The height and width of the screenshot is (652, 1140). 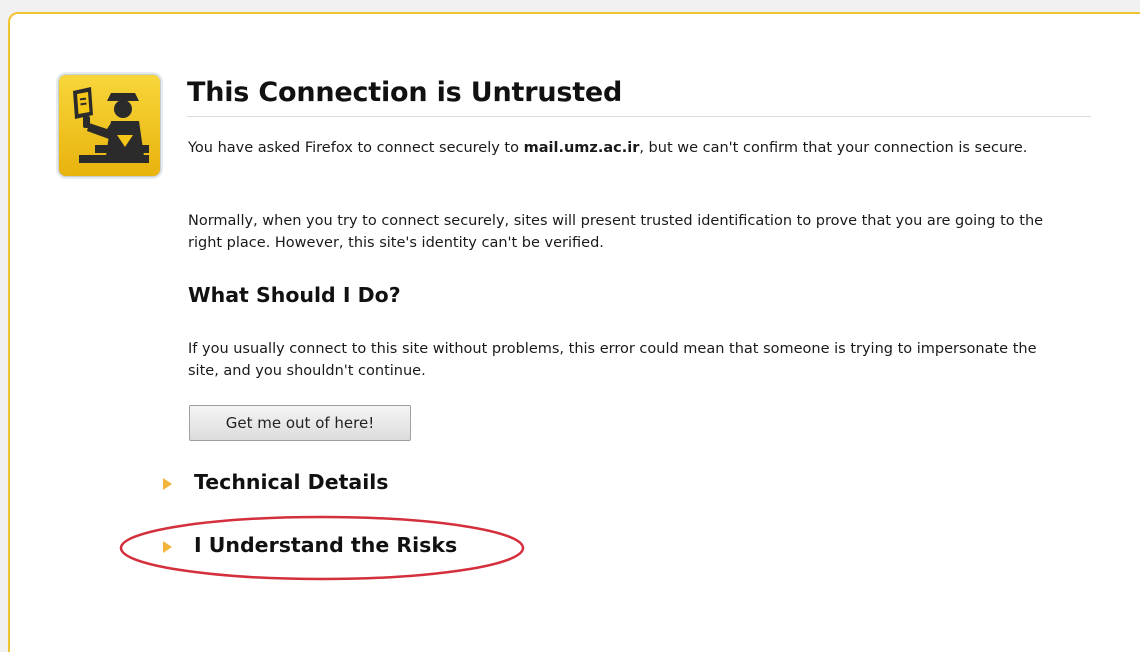 I want to click on security-officer-icon, so click(x=109, y=125).